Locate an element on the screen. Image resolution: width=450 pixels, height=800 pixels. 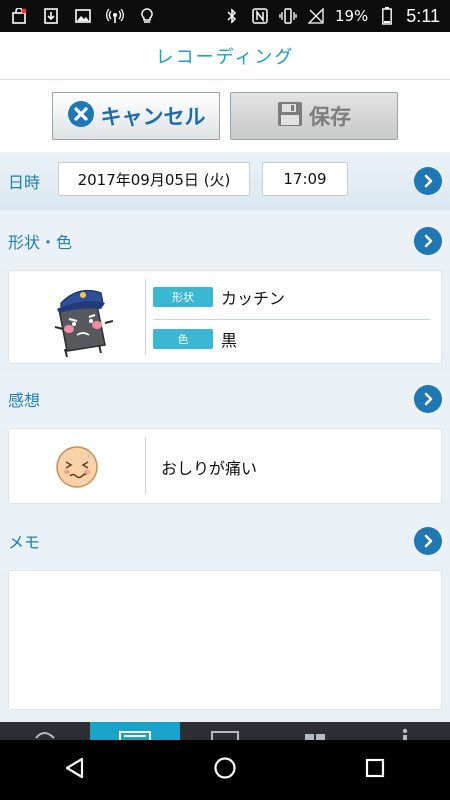
feeling-arrow-button is located at coordinates (428, 399).